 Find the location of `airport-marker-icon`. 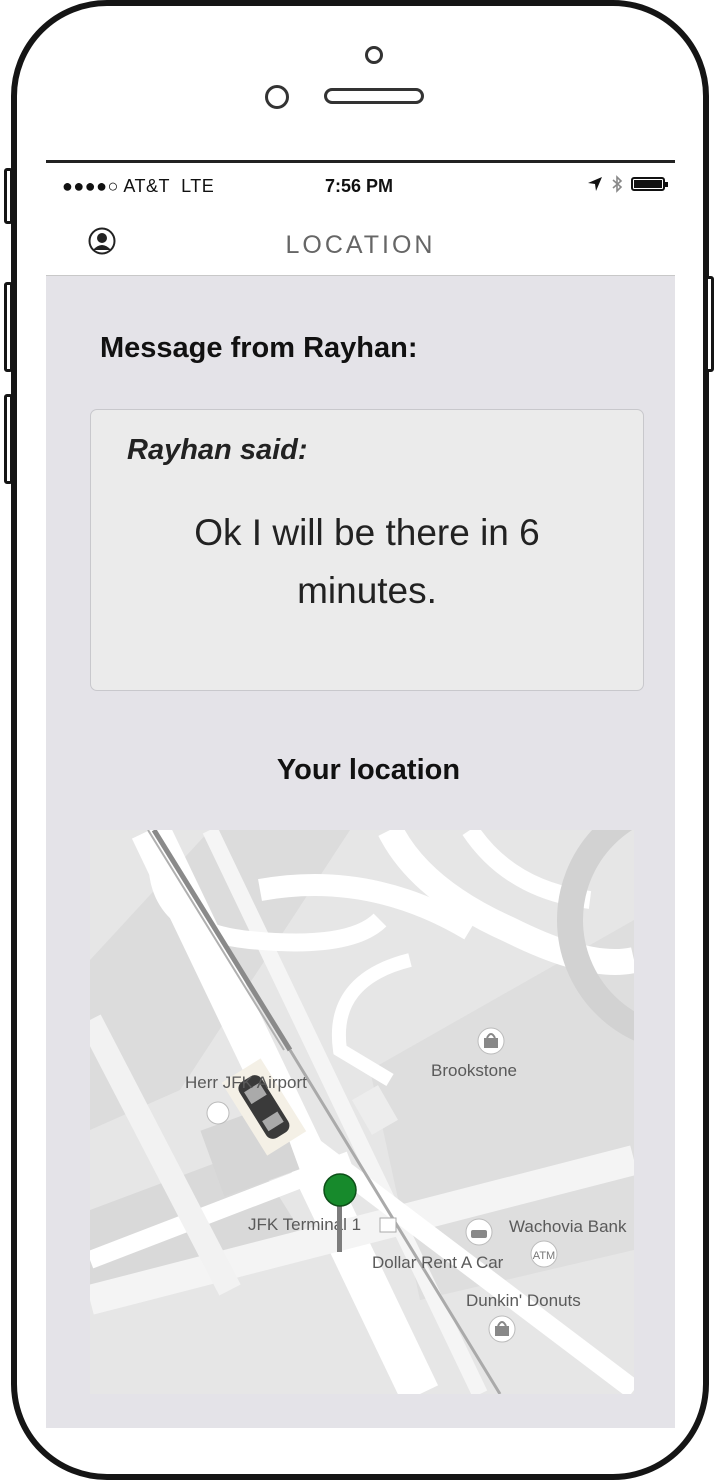

airport-marker-icon is located at coordinates (218, 1113).